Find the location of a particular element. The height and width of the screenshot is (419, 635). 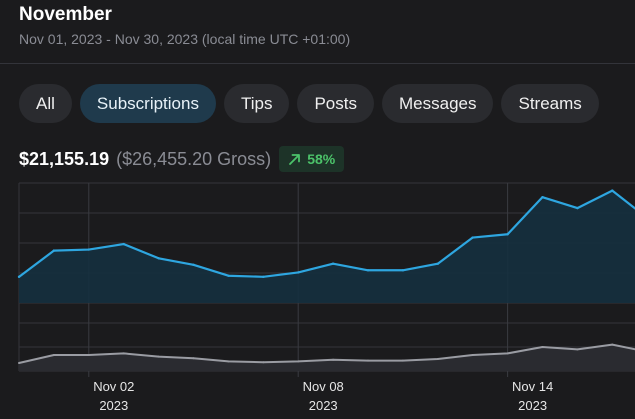

x-tick-label-0: Nov 02 is located at coordinates (113, 386).